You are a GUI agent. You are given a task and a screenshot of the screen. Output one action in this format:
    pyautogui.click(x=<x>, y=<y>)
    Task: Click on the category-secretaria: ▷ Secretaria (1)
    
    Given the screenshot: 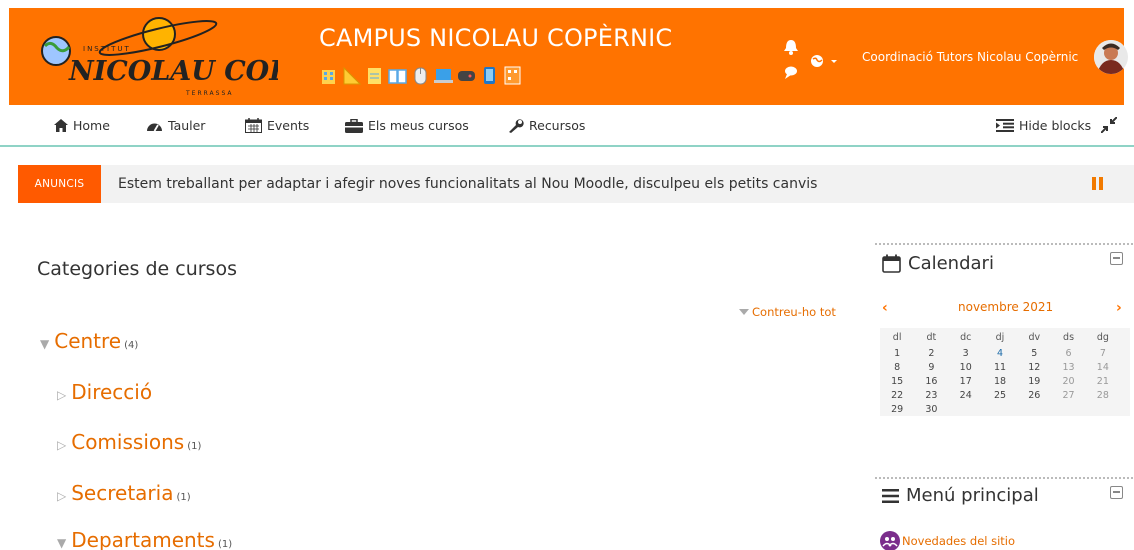 What is the action you would take?
    pyautogui.click(x=124, y=493)
    